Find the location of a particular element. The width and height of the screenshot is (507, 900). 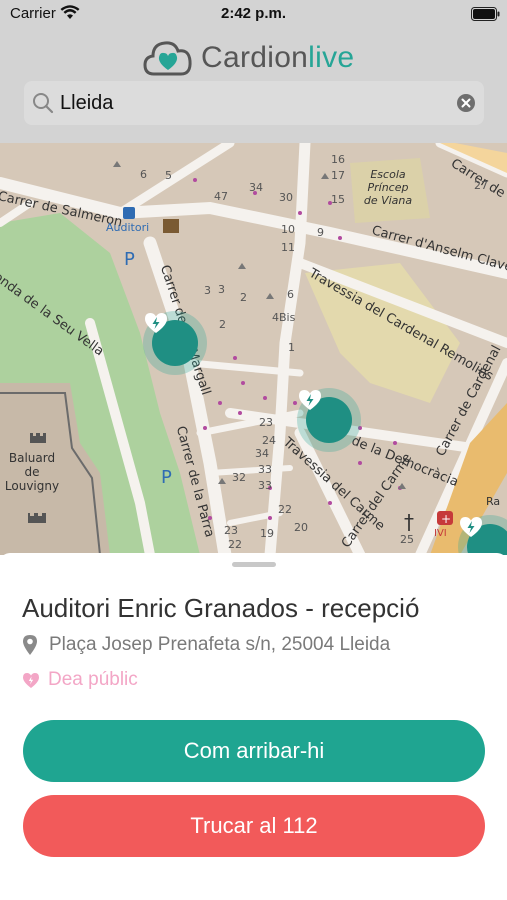

search-input is located at coordinates (250, 103).